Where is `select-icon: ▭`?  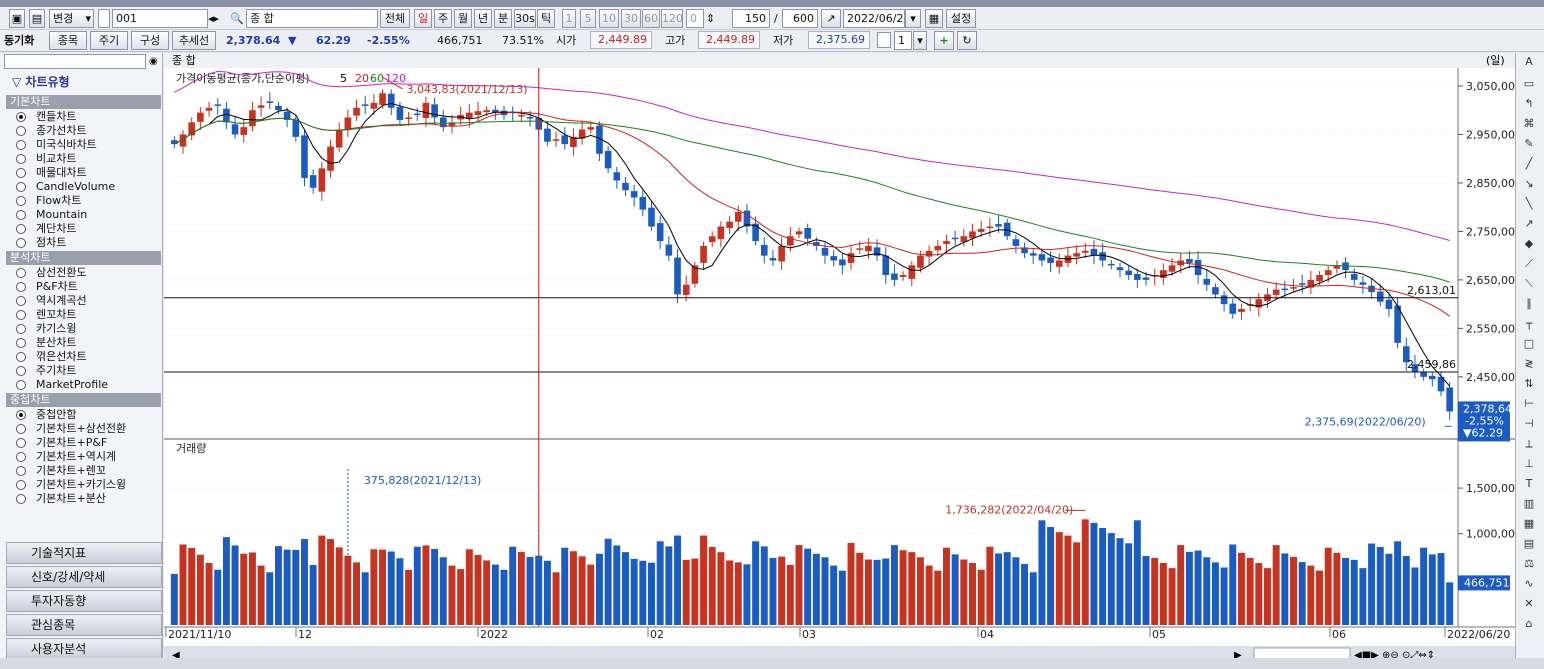
select-icon: ▭ is located at coordinates (1529, 84).